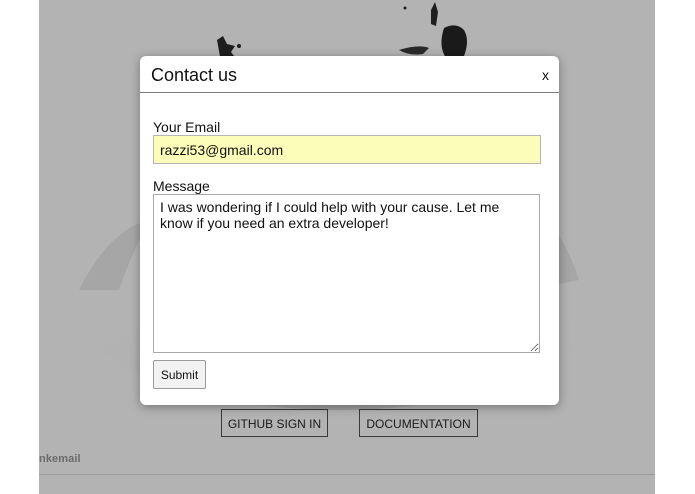 The width and height of the screenshot is (695, 494). Describe the element at coordinates (347, 149) in the screenshot. I see `email-field` at that location.